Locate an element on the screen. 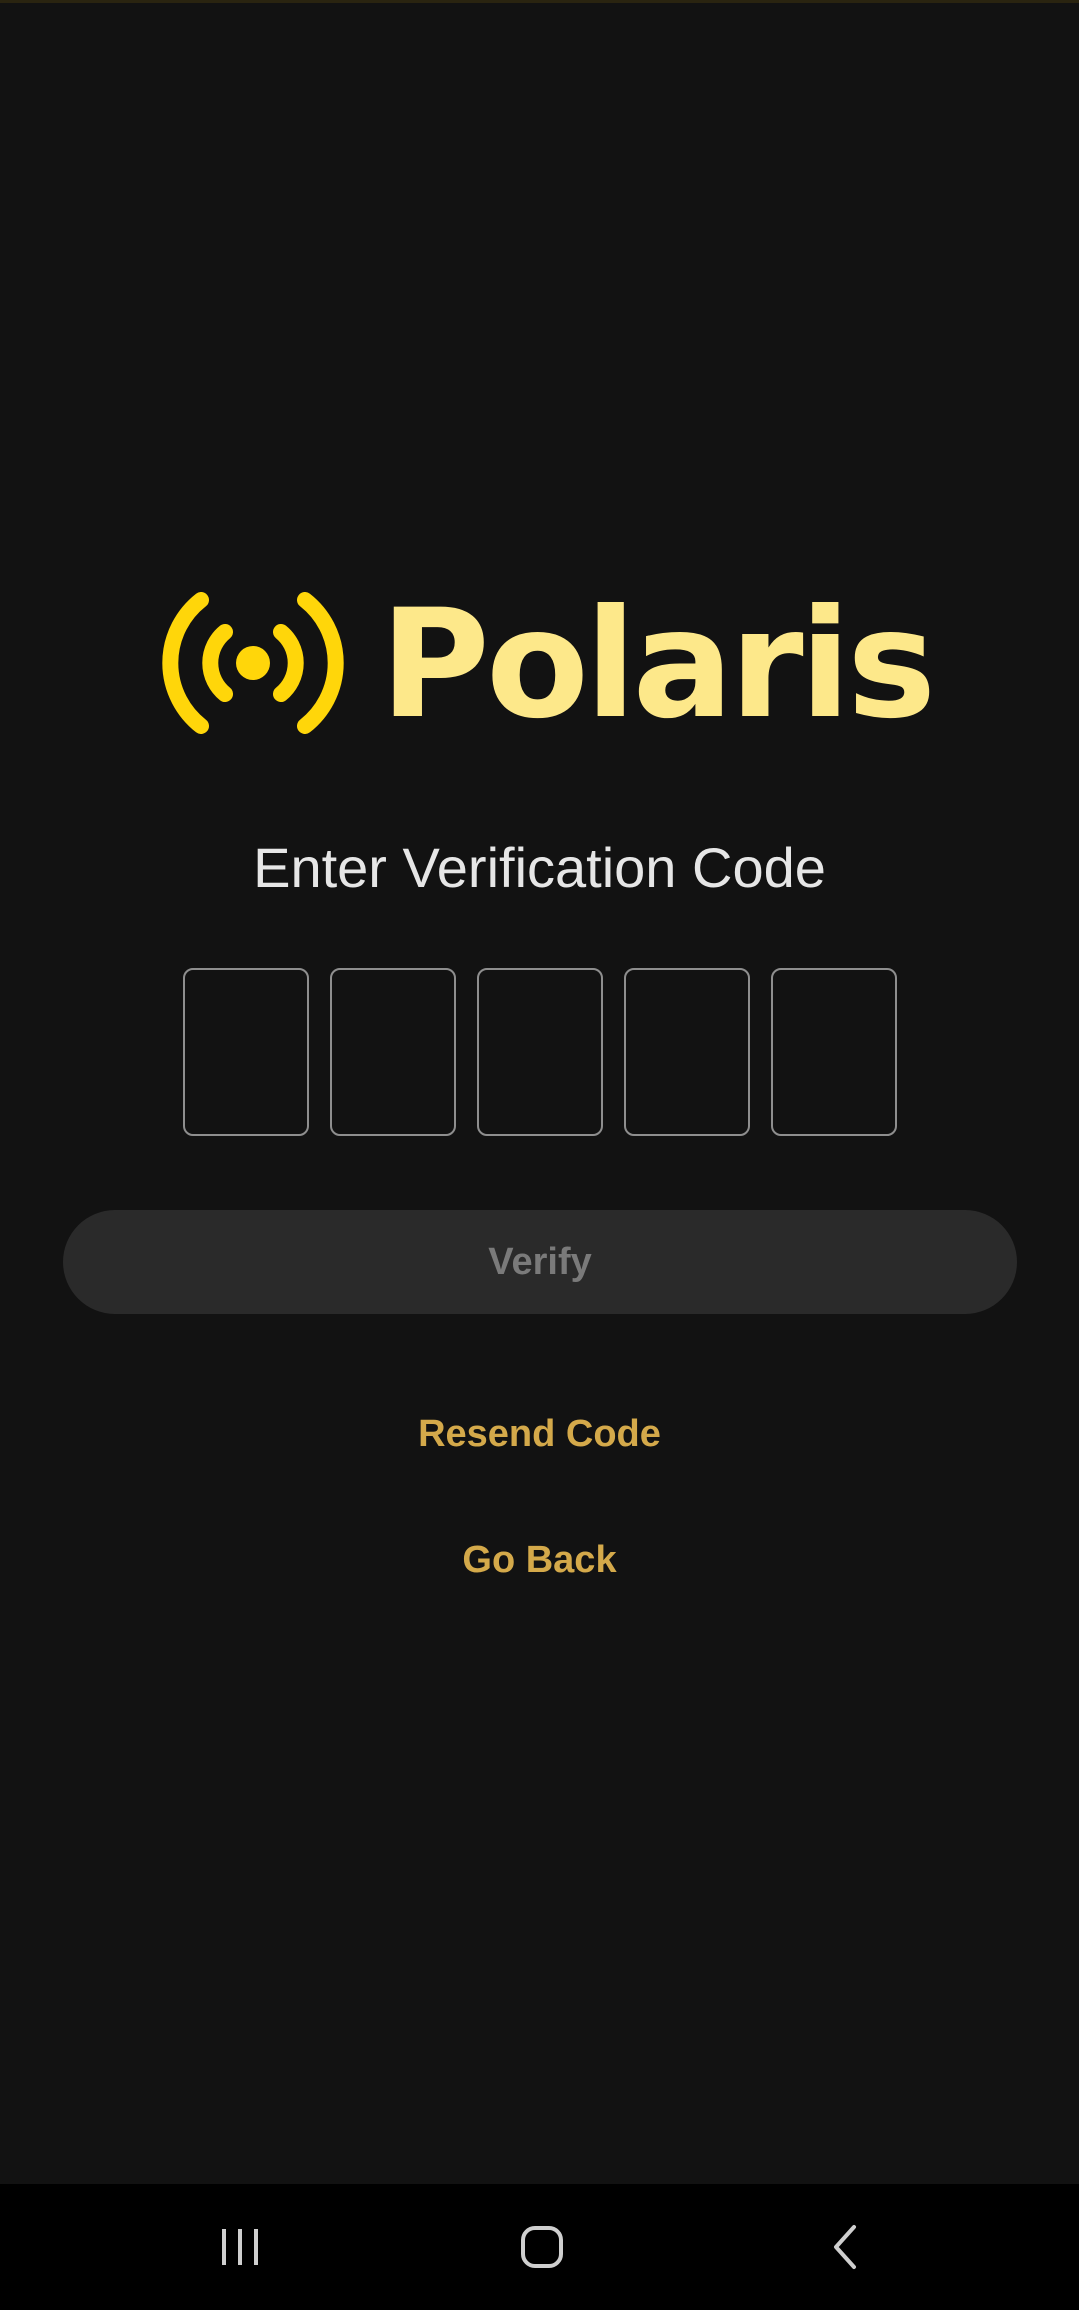  page-title: Enter Verification Code is located at coordinates (539, 867).